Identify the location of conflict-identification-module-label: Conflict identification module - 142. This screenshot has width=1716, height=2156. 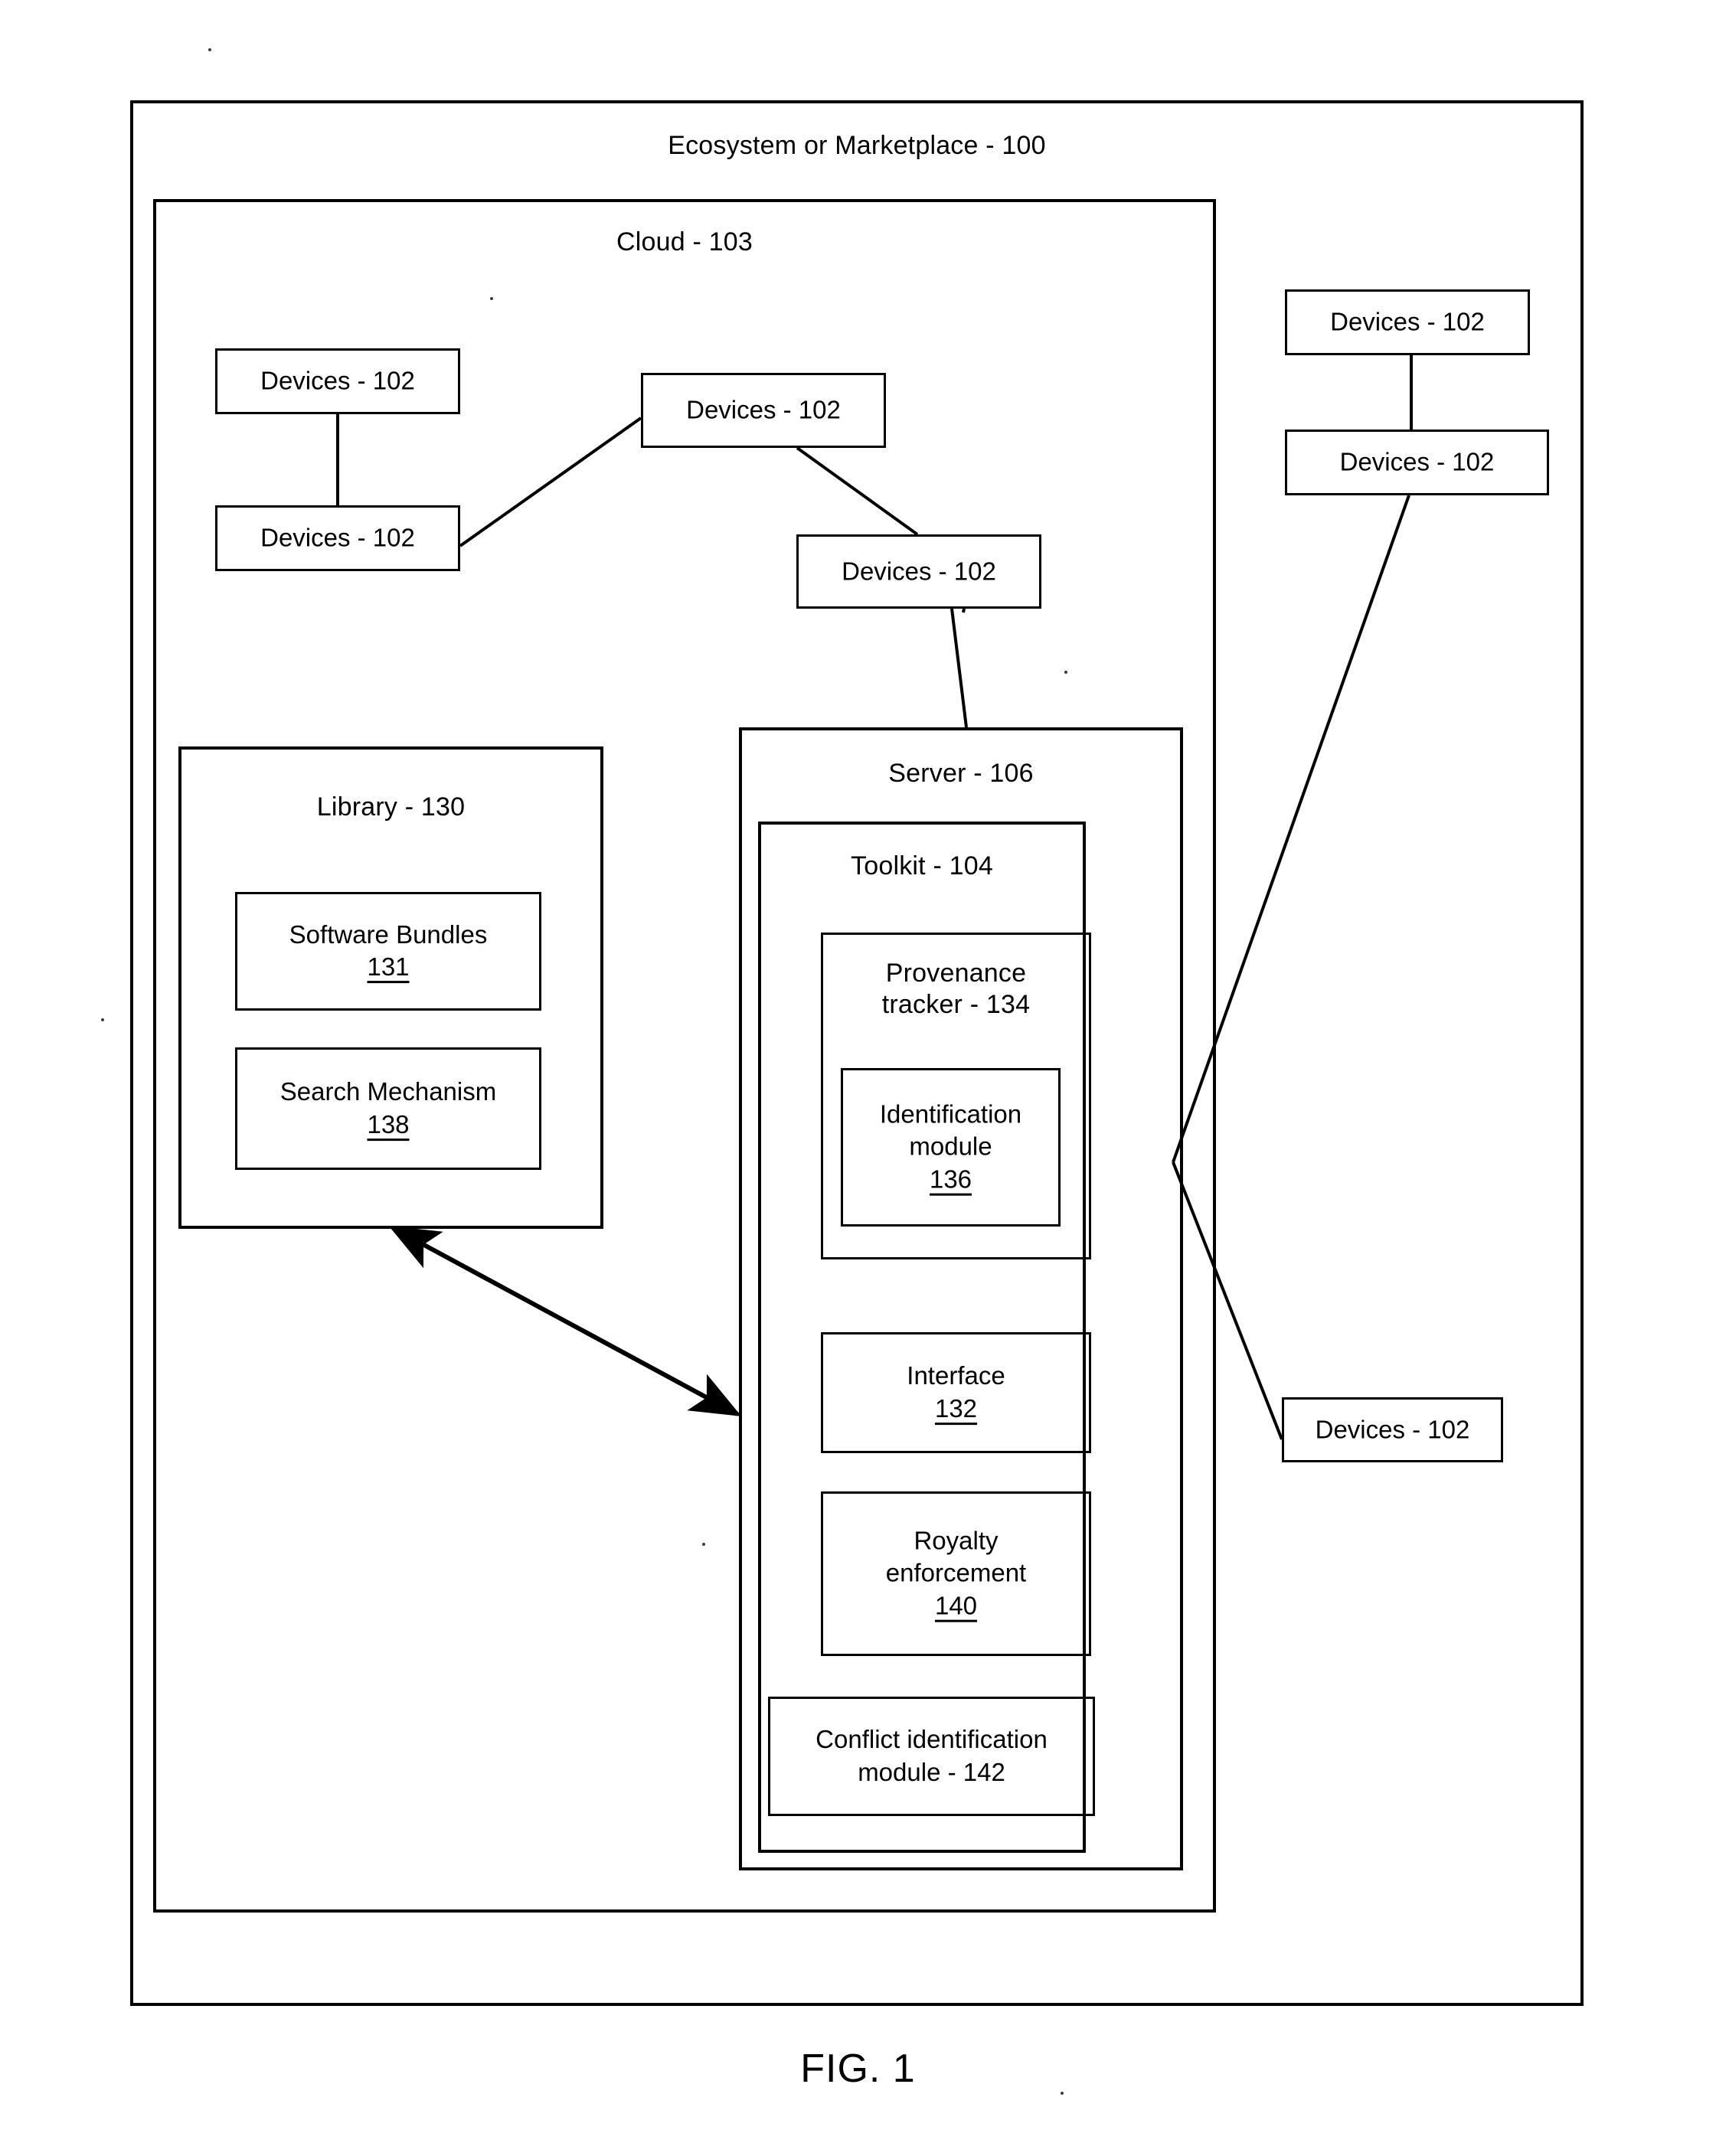
(931, 1756).